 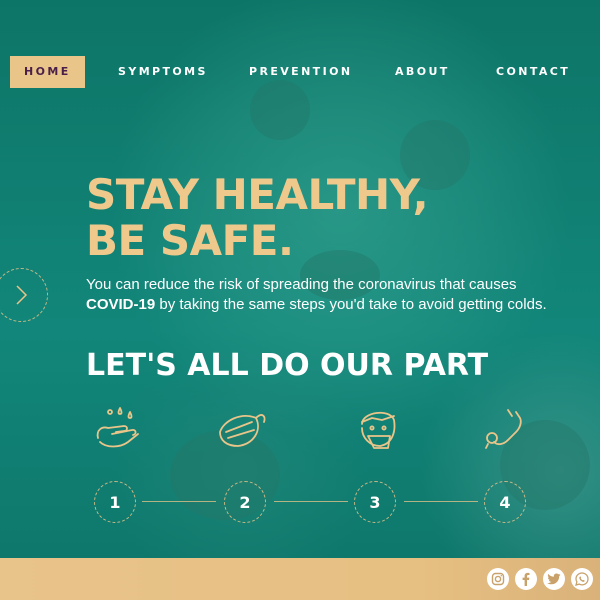 I want to click on section-title: LET'S ALL DO OUR PART, so click(x=287, y=365).